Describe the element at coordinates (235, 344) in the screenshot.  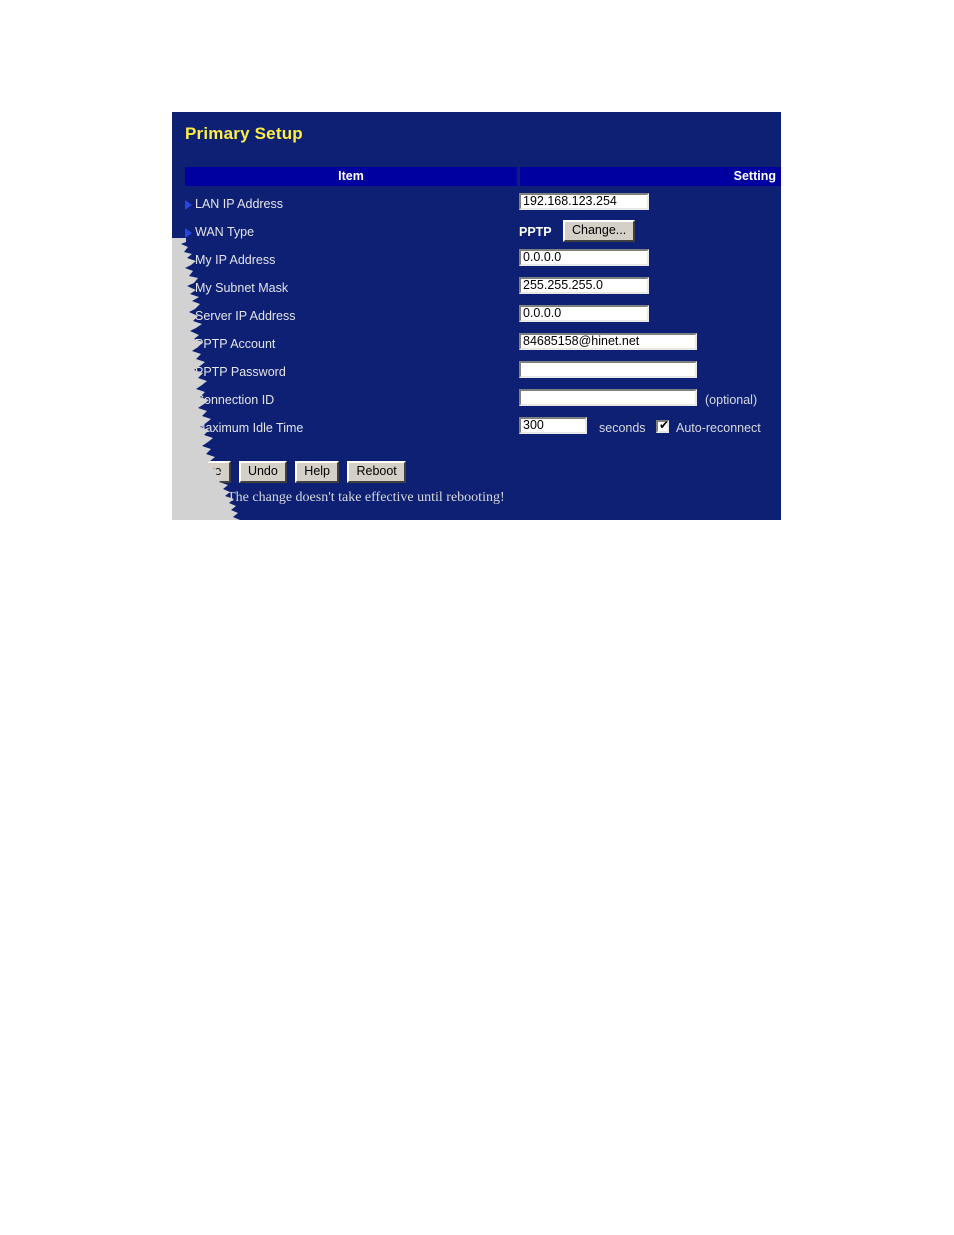
I see `row-label: PPTP Account` at that location.